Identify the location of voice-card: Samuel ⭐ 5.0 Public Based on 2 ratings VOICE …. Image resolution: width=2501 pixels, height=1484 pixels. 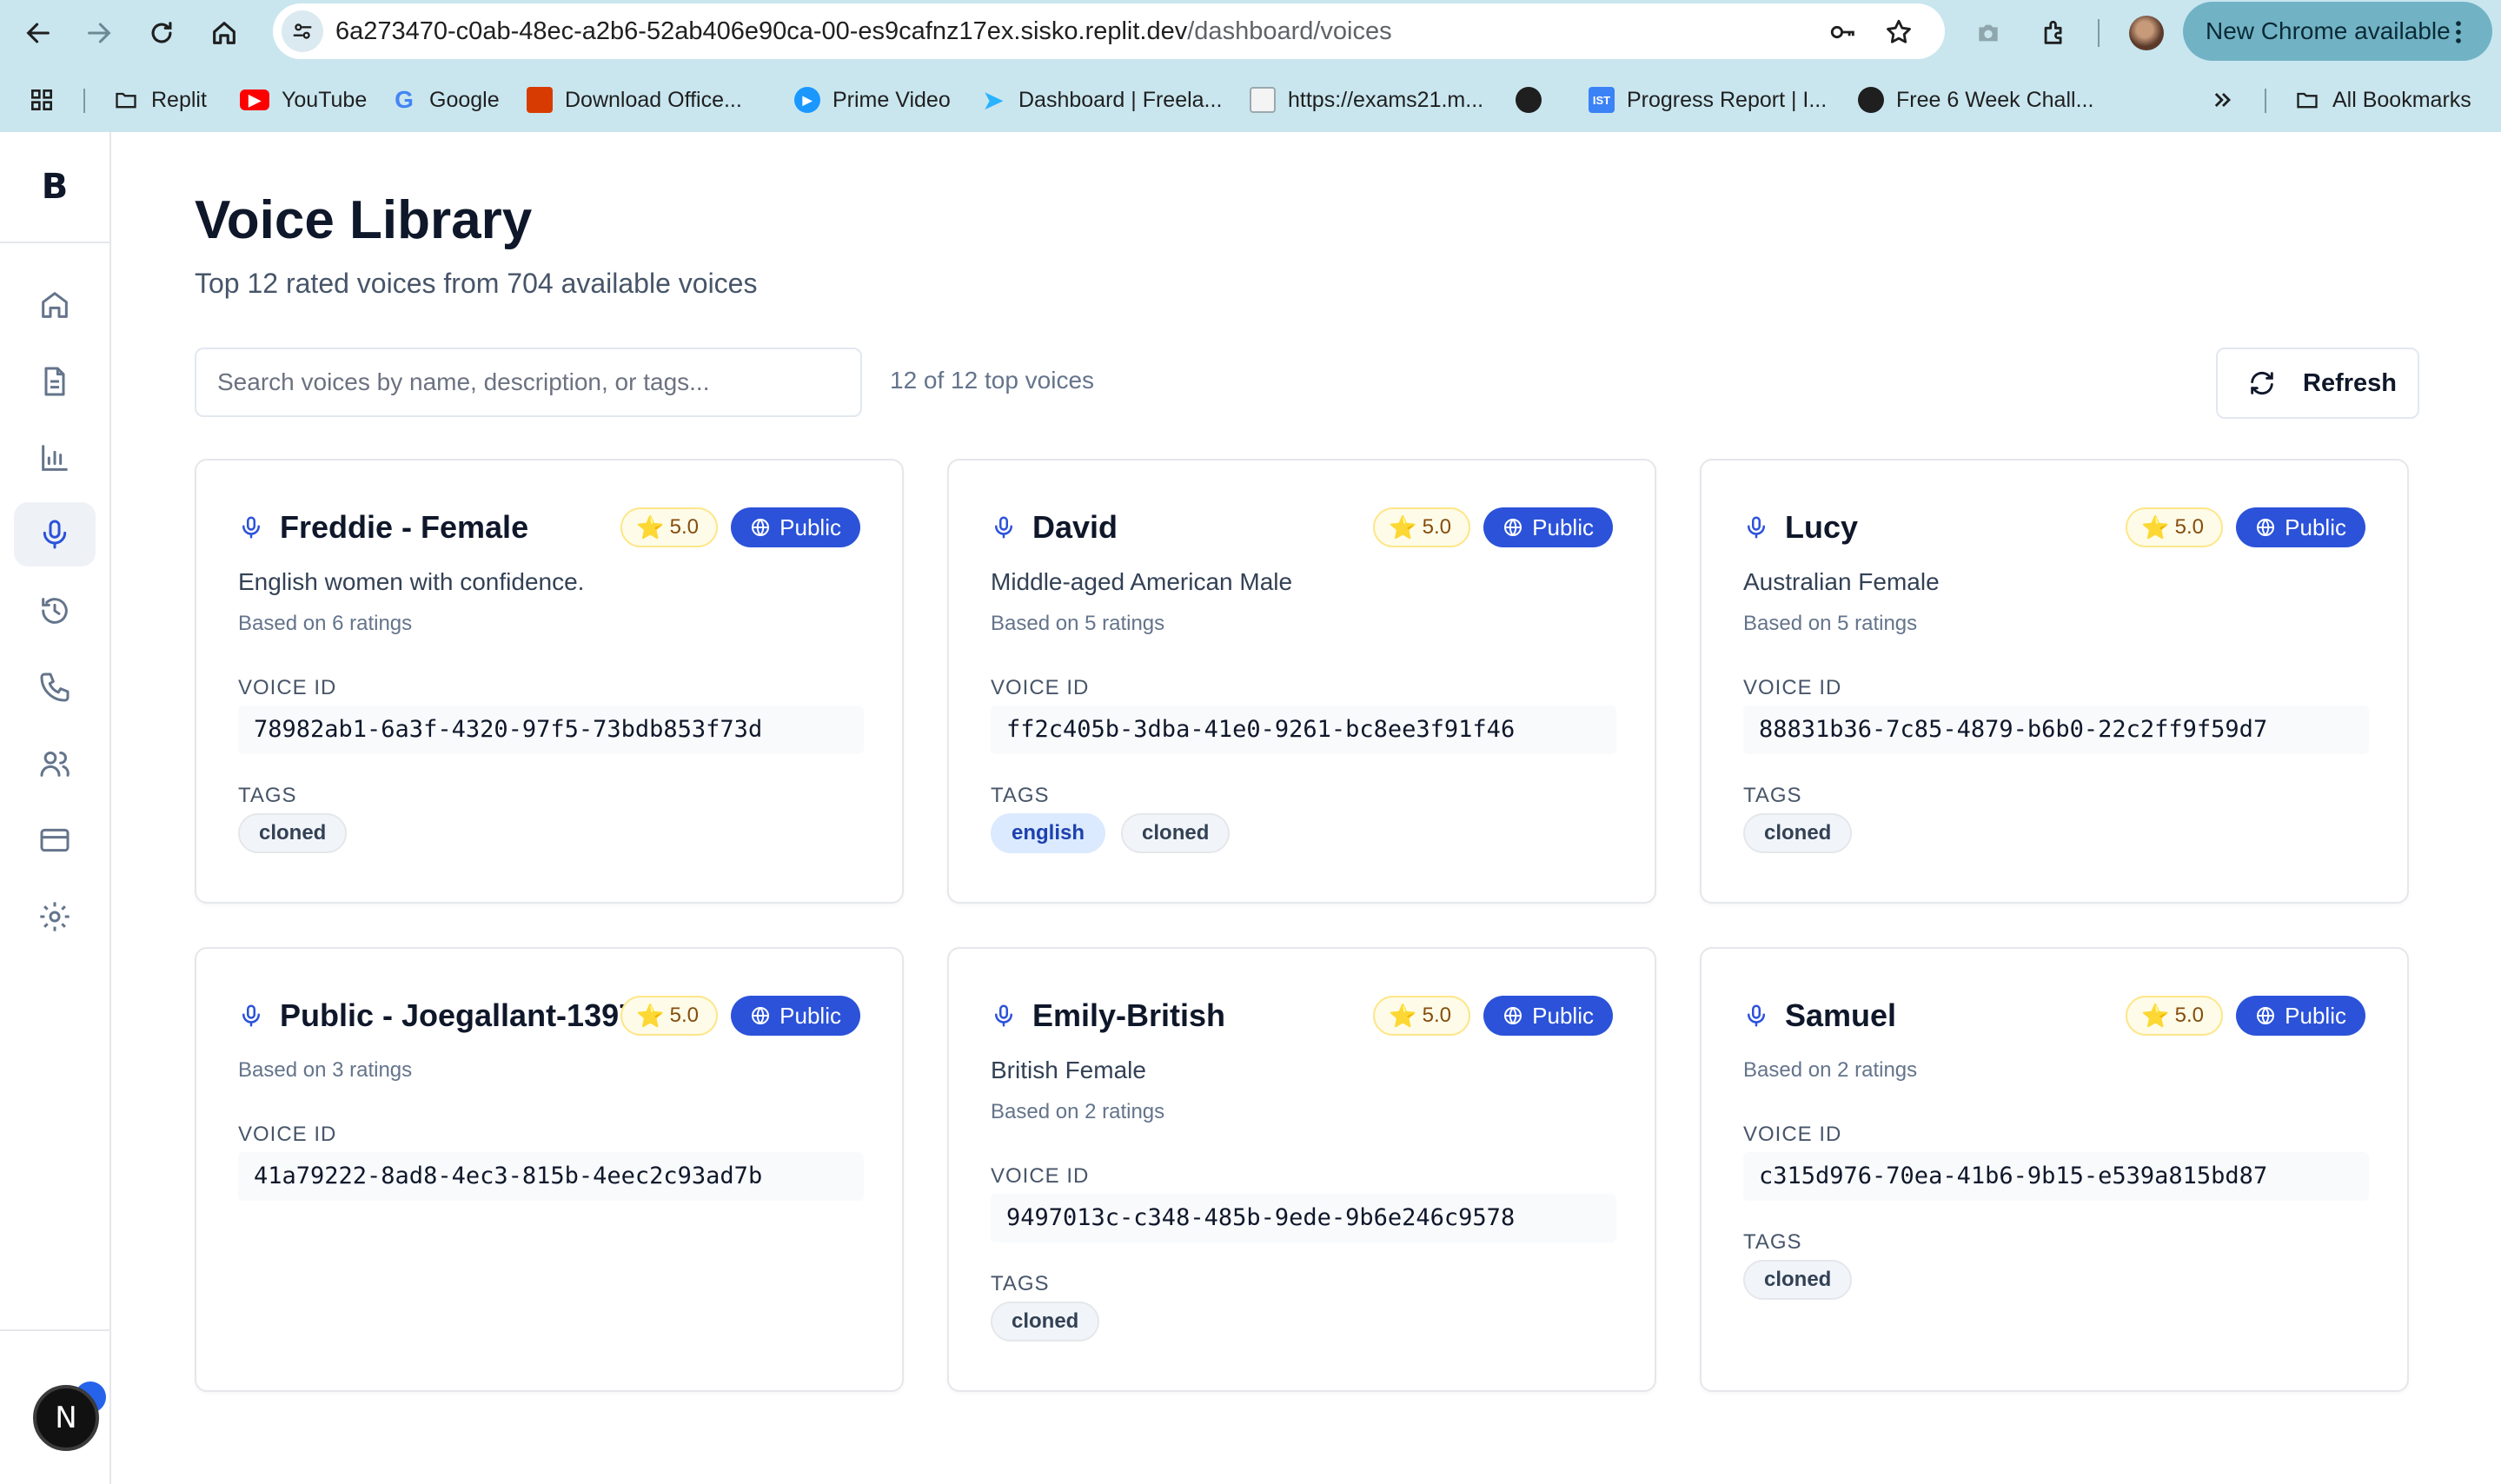
(2054, 1169).